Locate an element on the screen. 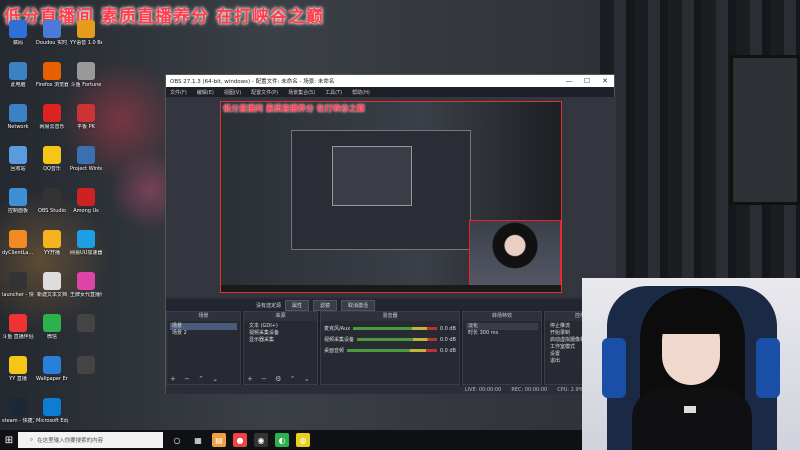 Image resolution: width=800 pixels, height=450 pixels. desktop-icon: Firefox 浏览器 is located at coordinates (52, 81).